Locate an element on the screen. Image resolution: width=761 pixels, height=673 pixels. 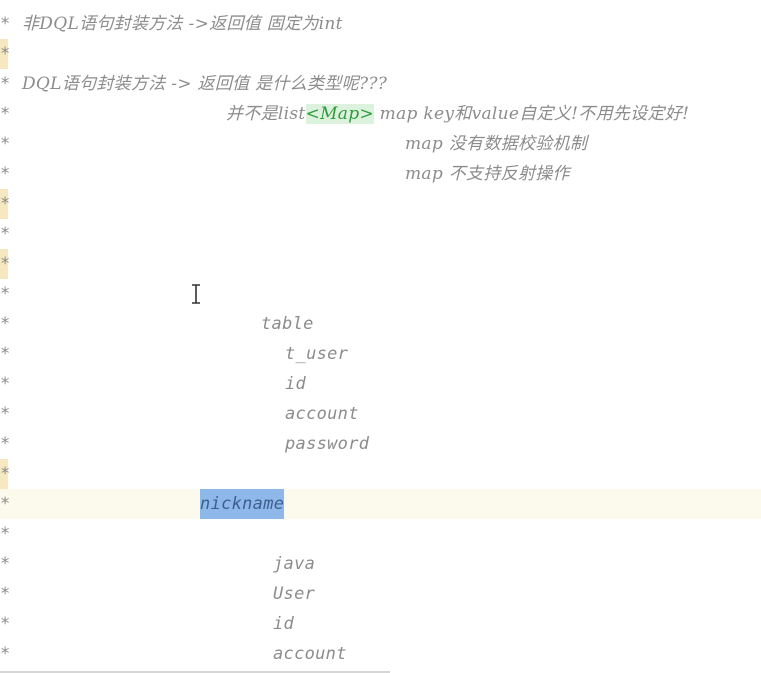
comment-text: 非DQL语句封装方法 ->返回值 固定为int is located at coordinates (182, 24).